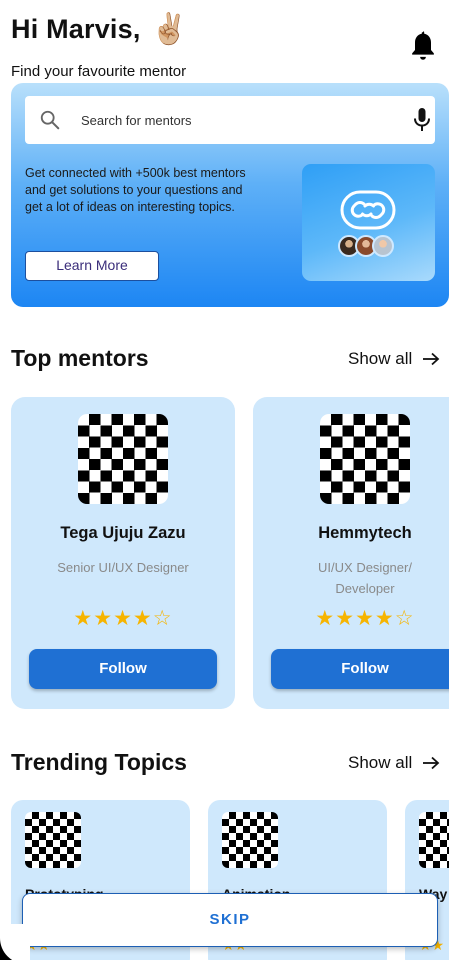  What do you see at coordinates (423, 46) in the screenshot?
I see `bell-icon` at bounding box center [423, 46].